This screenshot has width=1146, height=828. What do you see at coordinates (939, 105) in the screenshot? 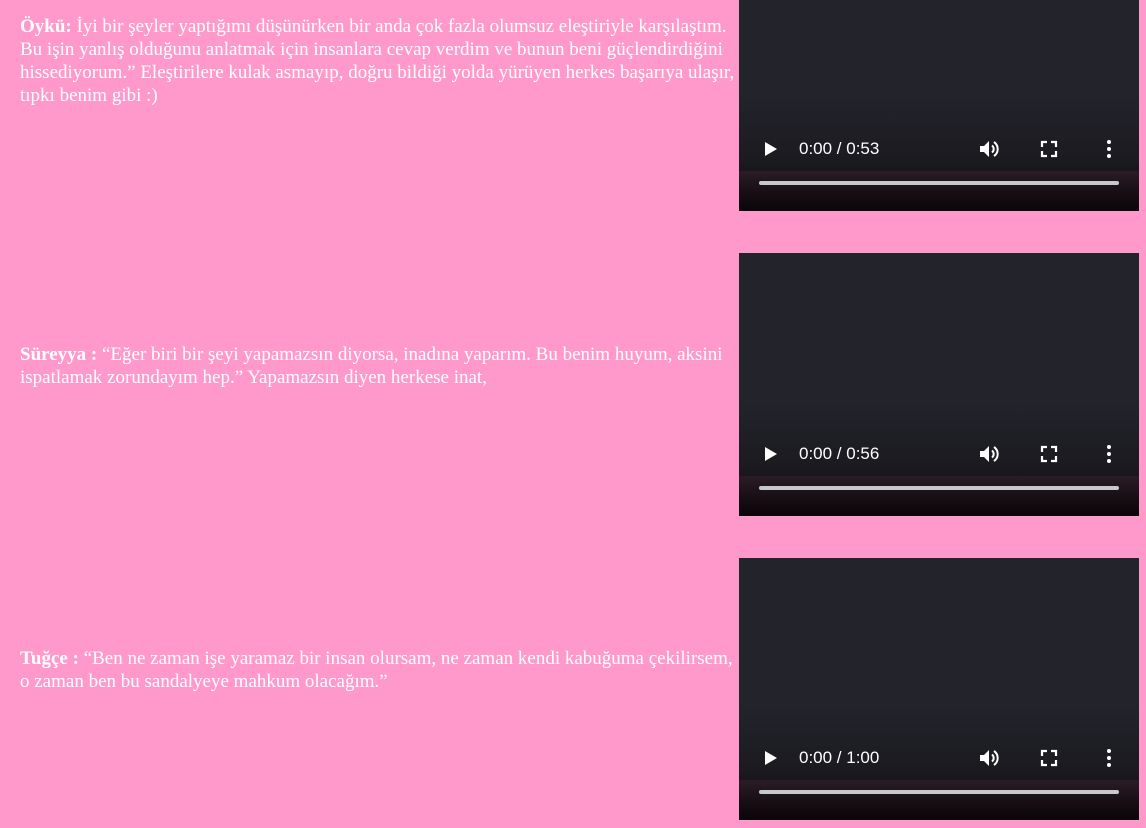
I see `video-player-1: 0:00 / 0:53` at bounding box center [939, 105].